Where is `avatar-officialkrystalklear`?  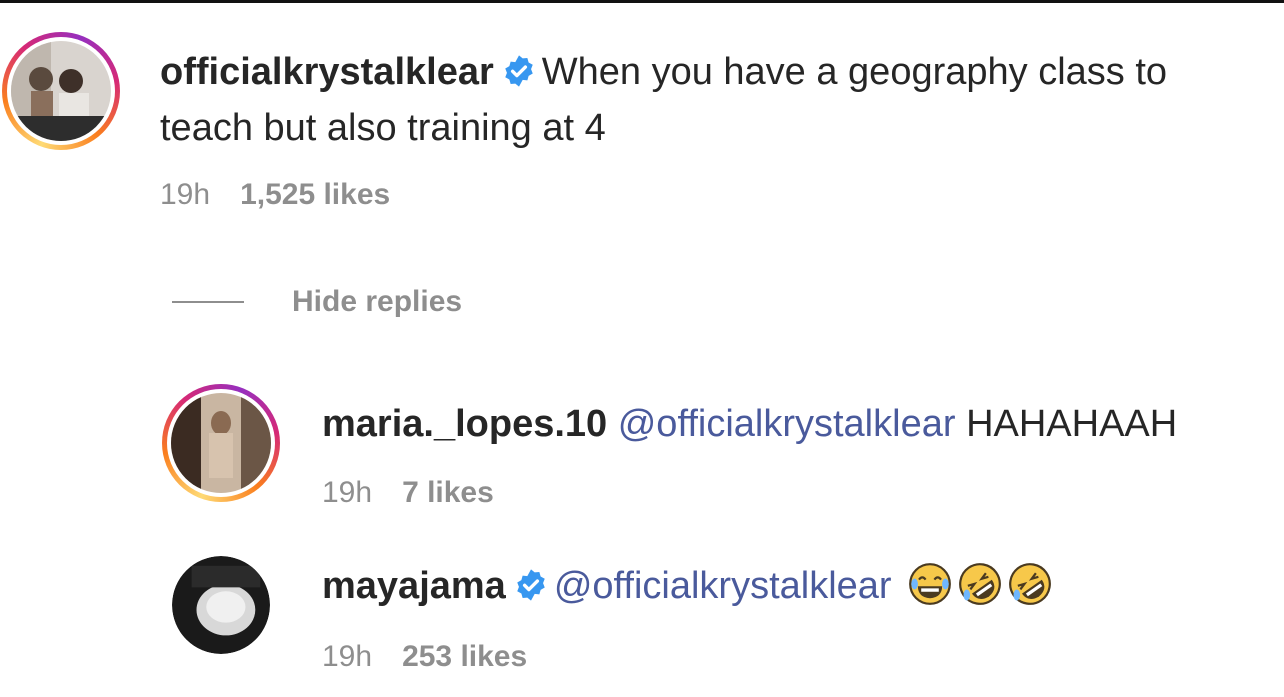
avatar-officialkrystalklear is located at coordinates (61, 91).